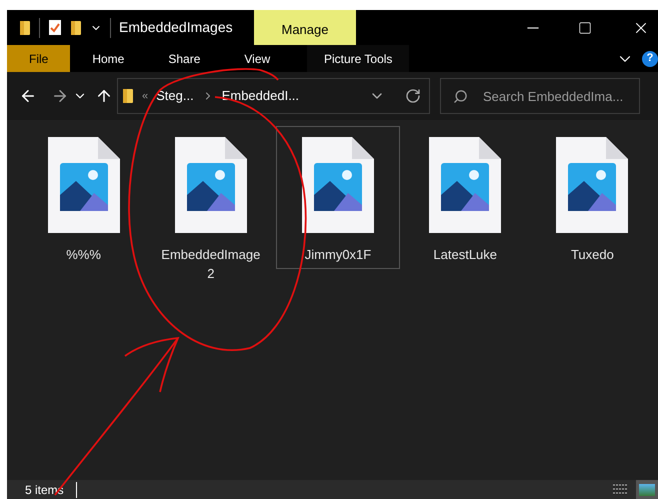  Describe the element at coordinates (257, 58) in the screenshot. I see `ribbon-tab: View` at that location.